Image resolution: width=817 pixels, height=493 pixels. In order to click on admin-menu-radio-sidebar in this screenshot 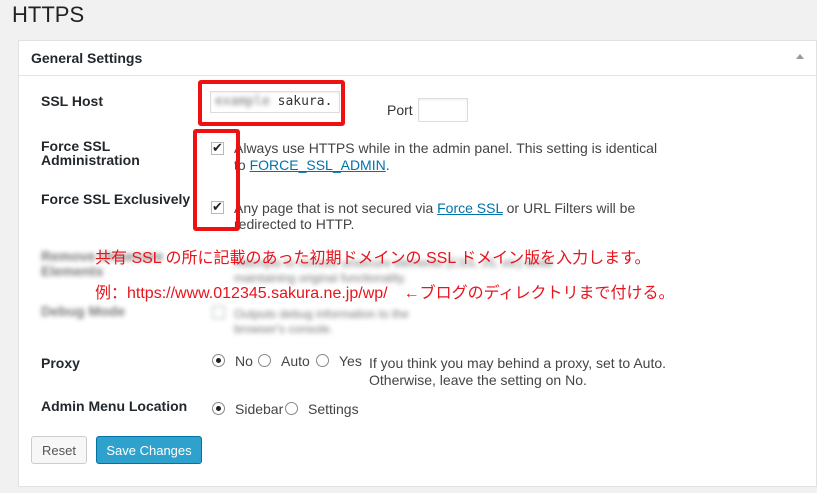, I will do `click(218, 408)`.